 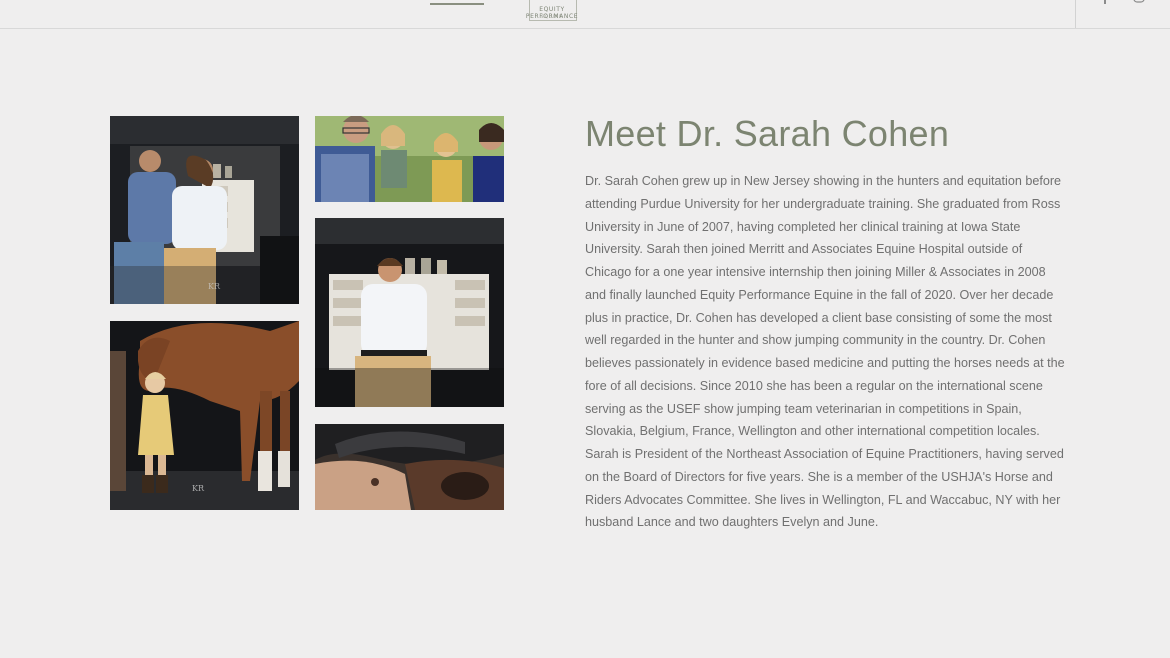 I want to click on photo-watermark: KR, so click(x=198, y=488).